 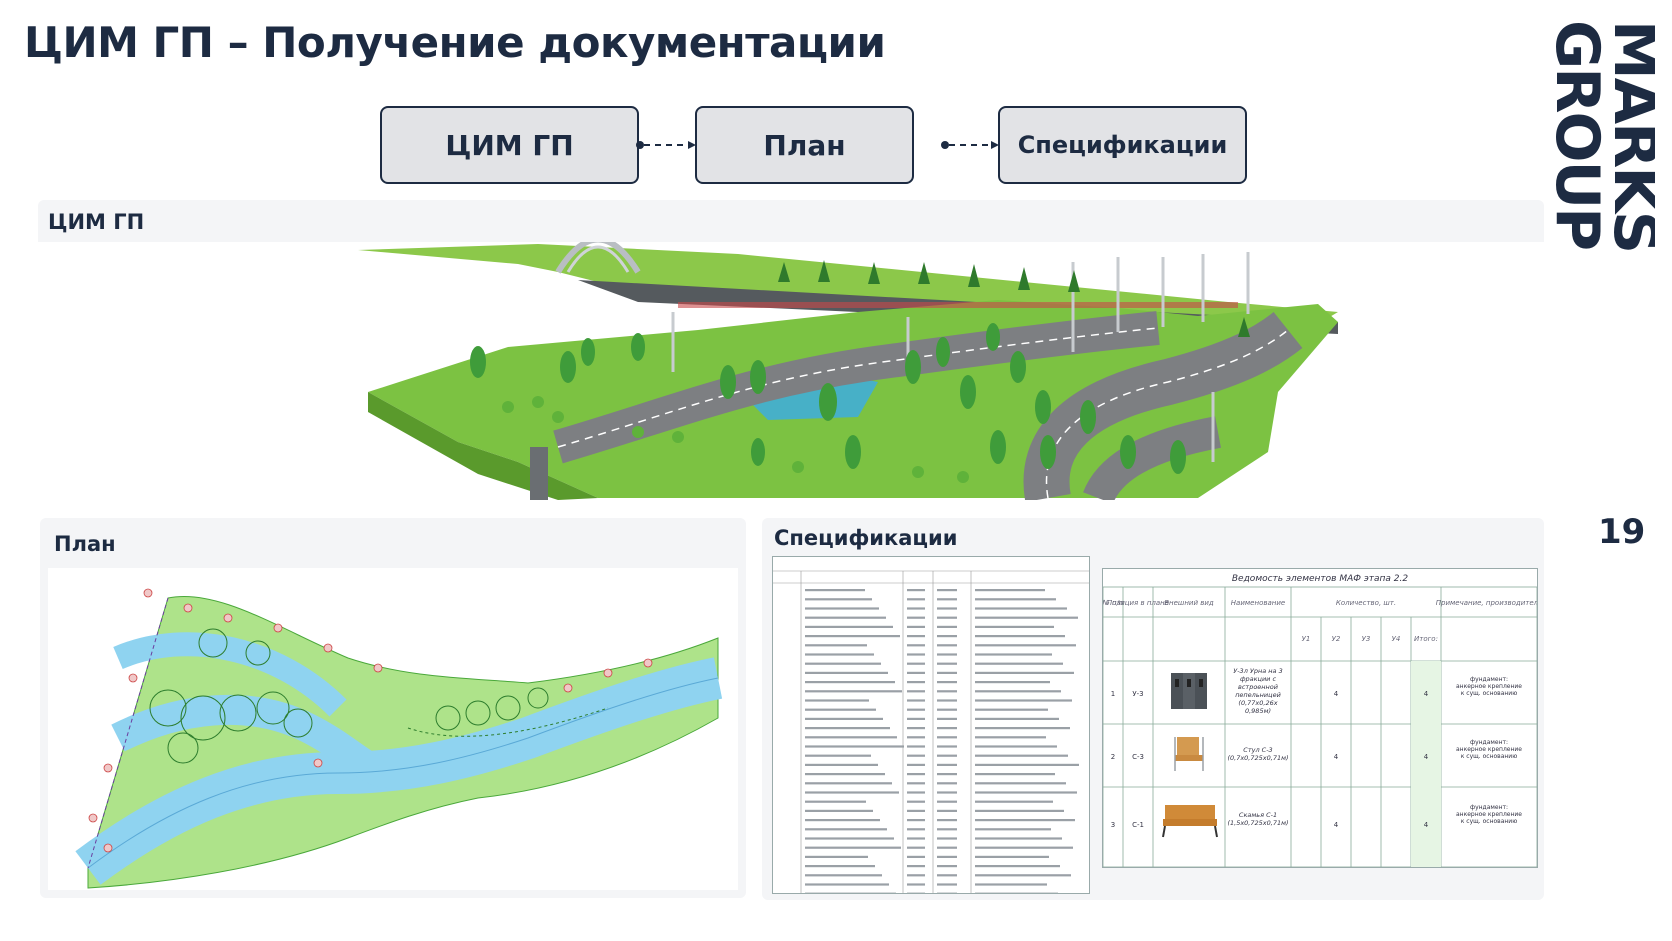 I want to click on brand-logo: MARKS GROUP, so click(x=1605, y=170).